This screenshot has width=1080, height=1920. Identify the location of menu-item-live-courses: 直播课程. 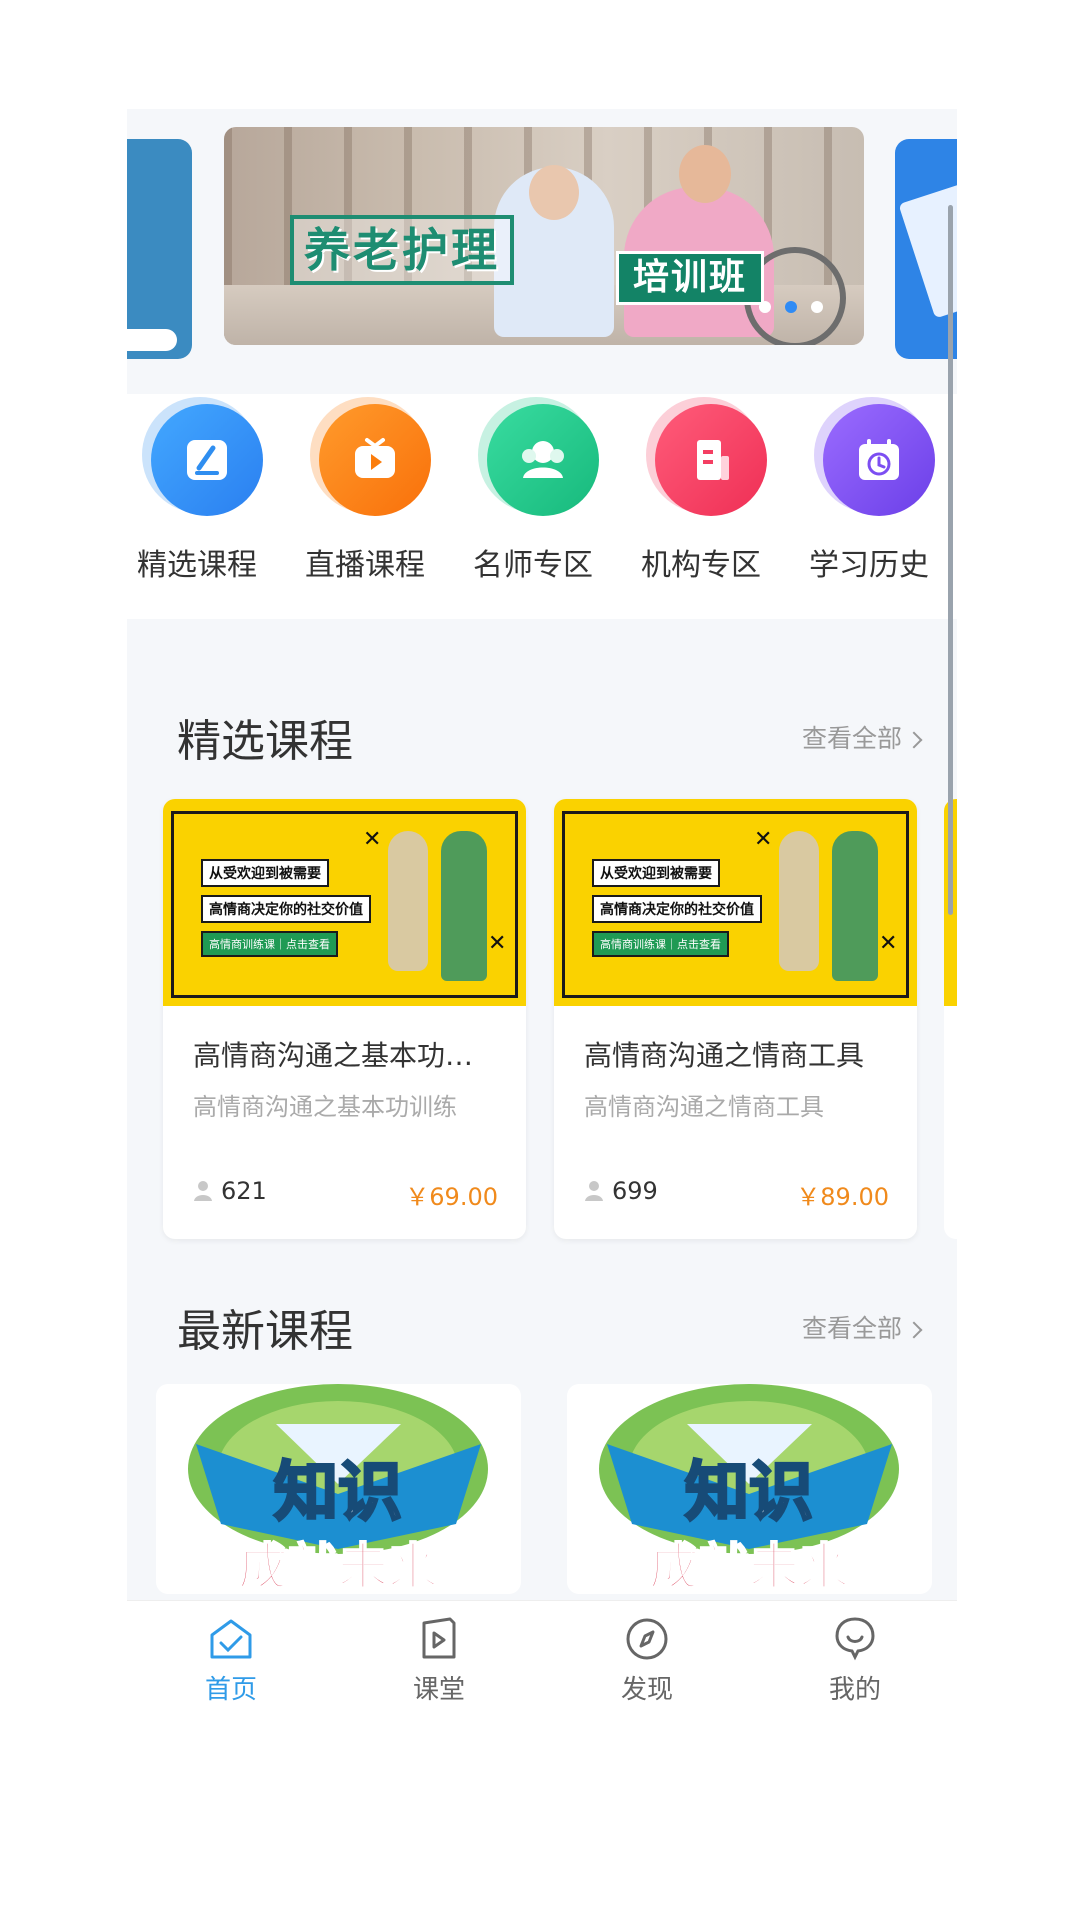
(365, 506).